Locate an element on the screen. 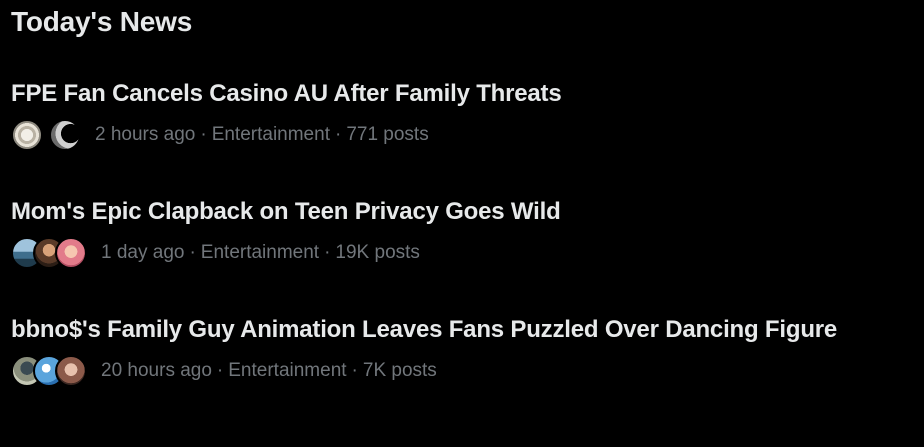  news-meta: 2 hours ago · Entertainment · 771 posts is located at coordinates (447, 135).